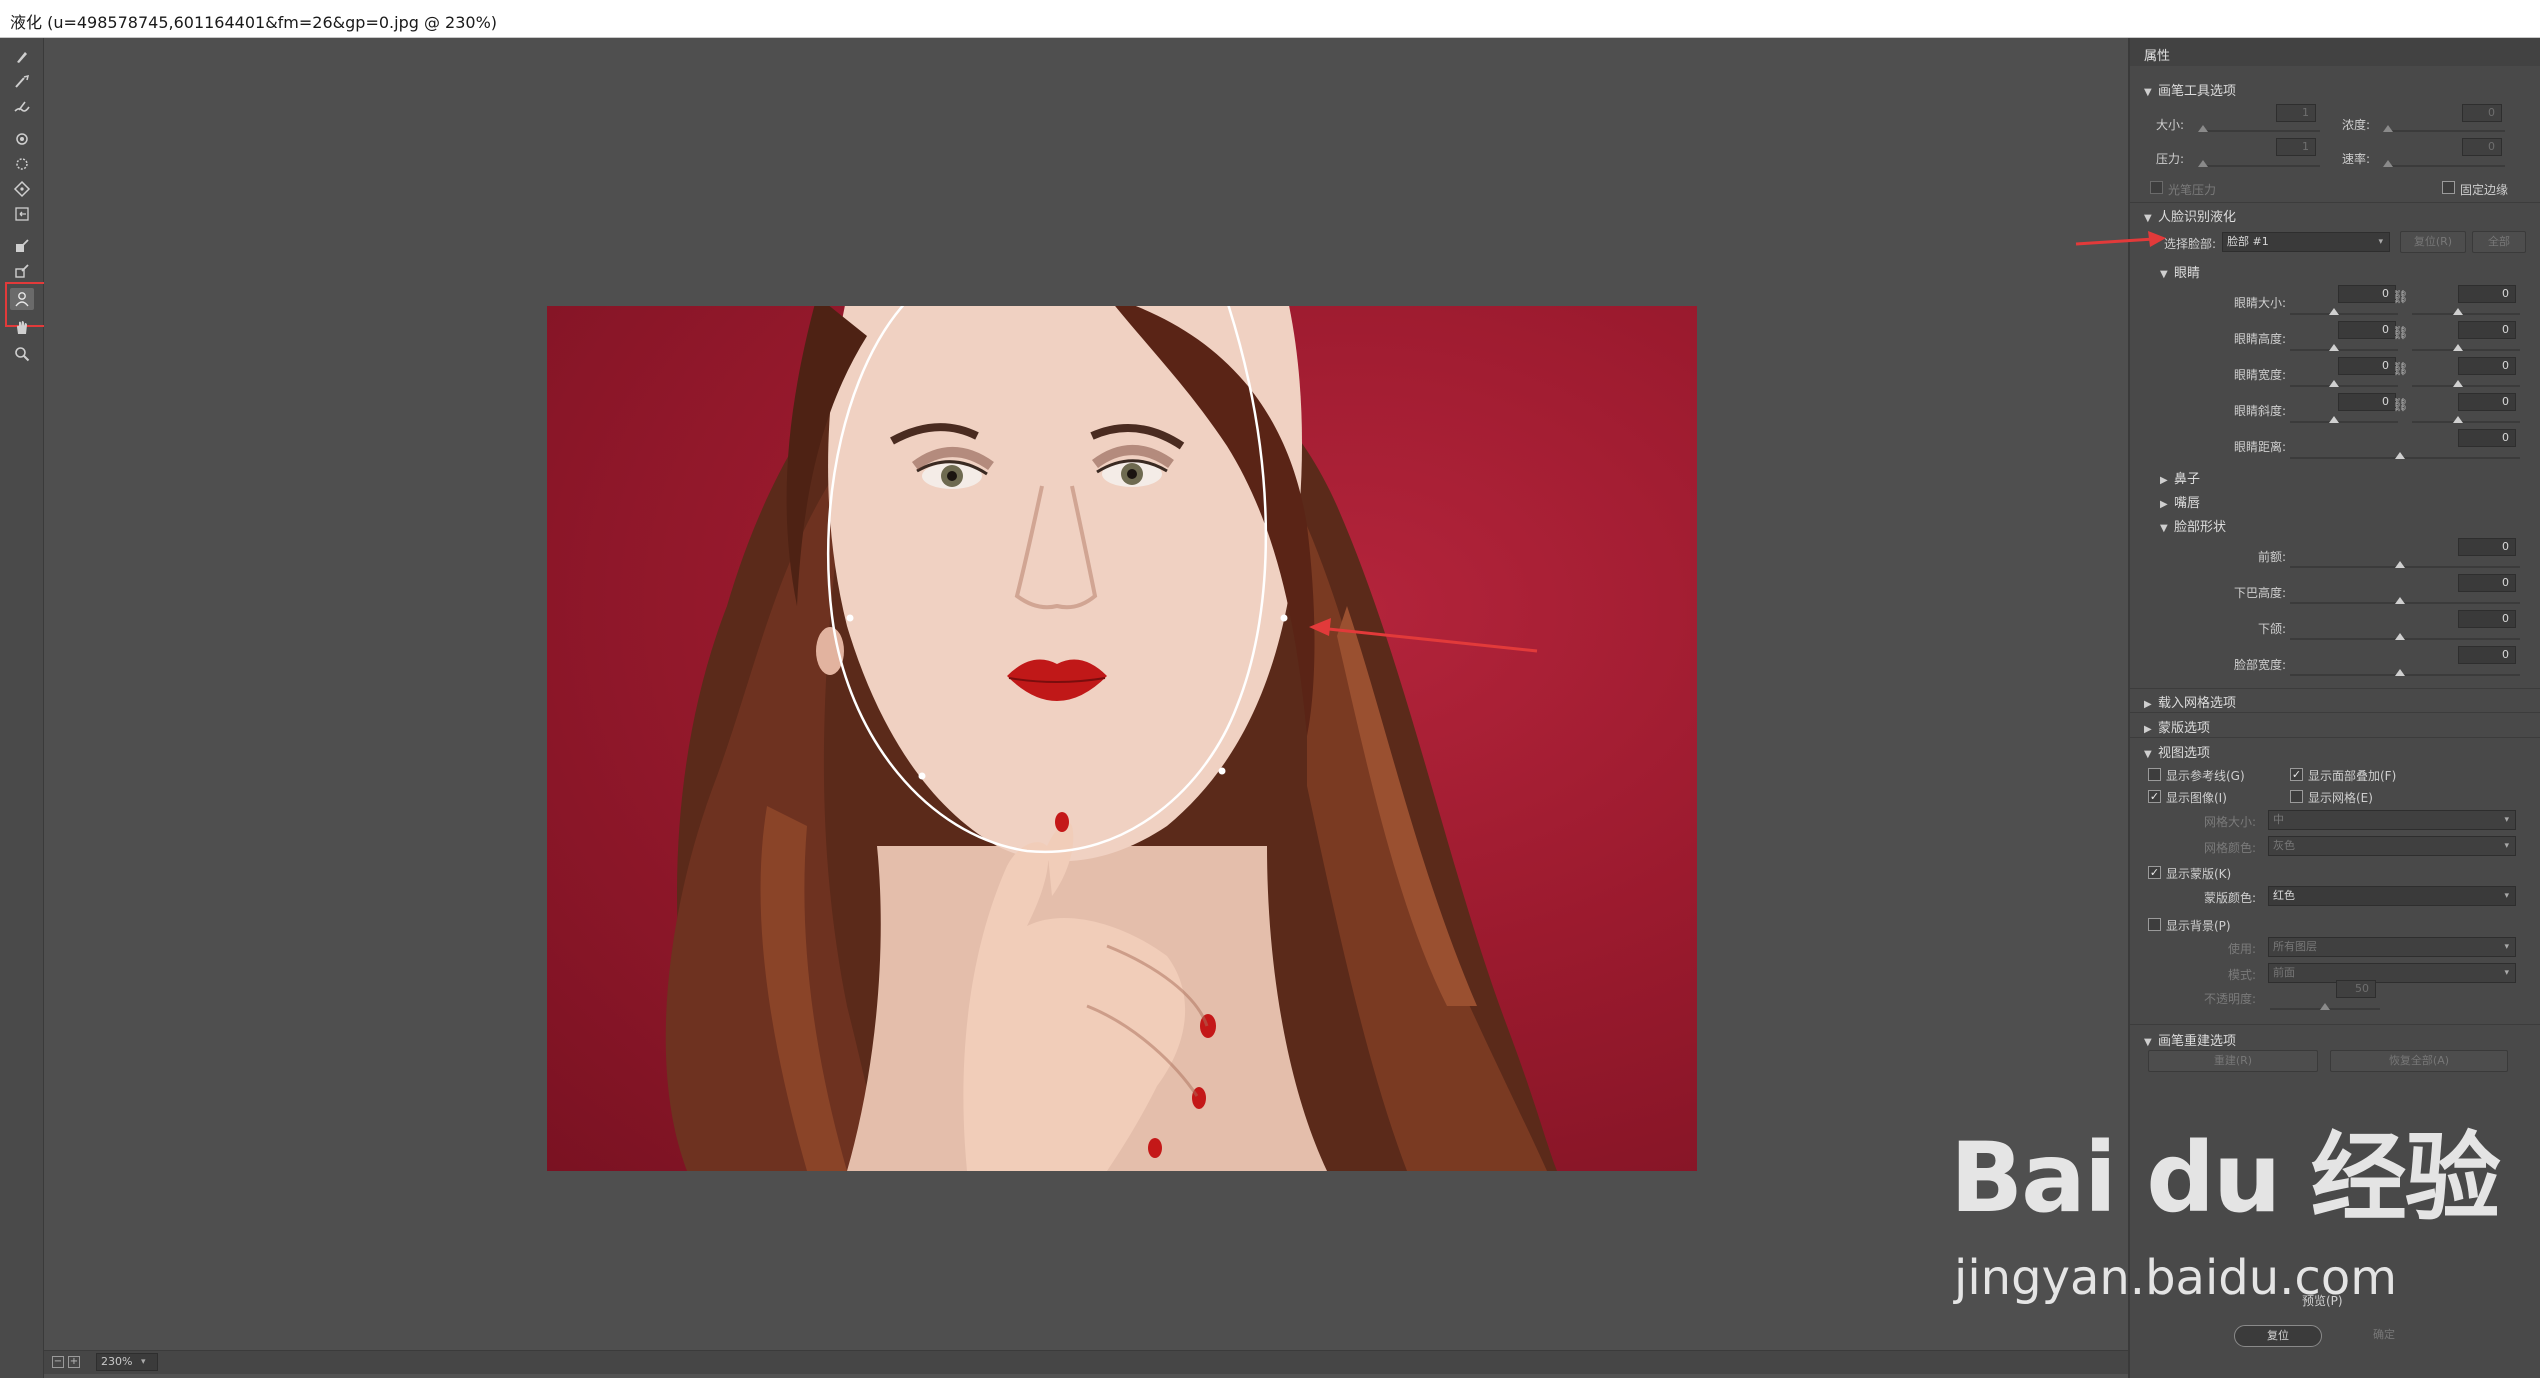  Describe the element at coordinates (2466, 422) in the screenshot. I see `eye-tilt-right-slider` at that location.